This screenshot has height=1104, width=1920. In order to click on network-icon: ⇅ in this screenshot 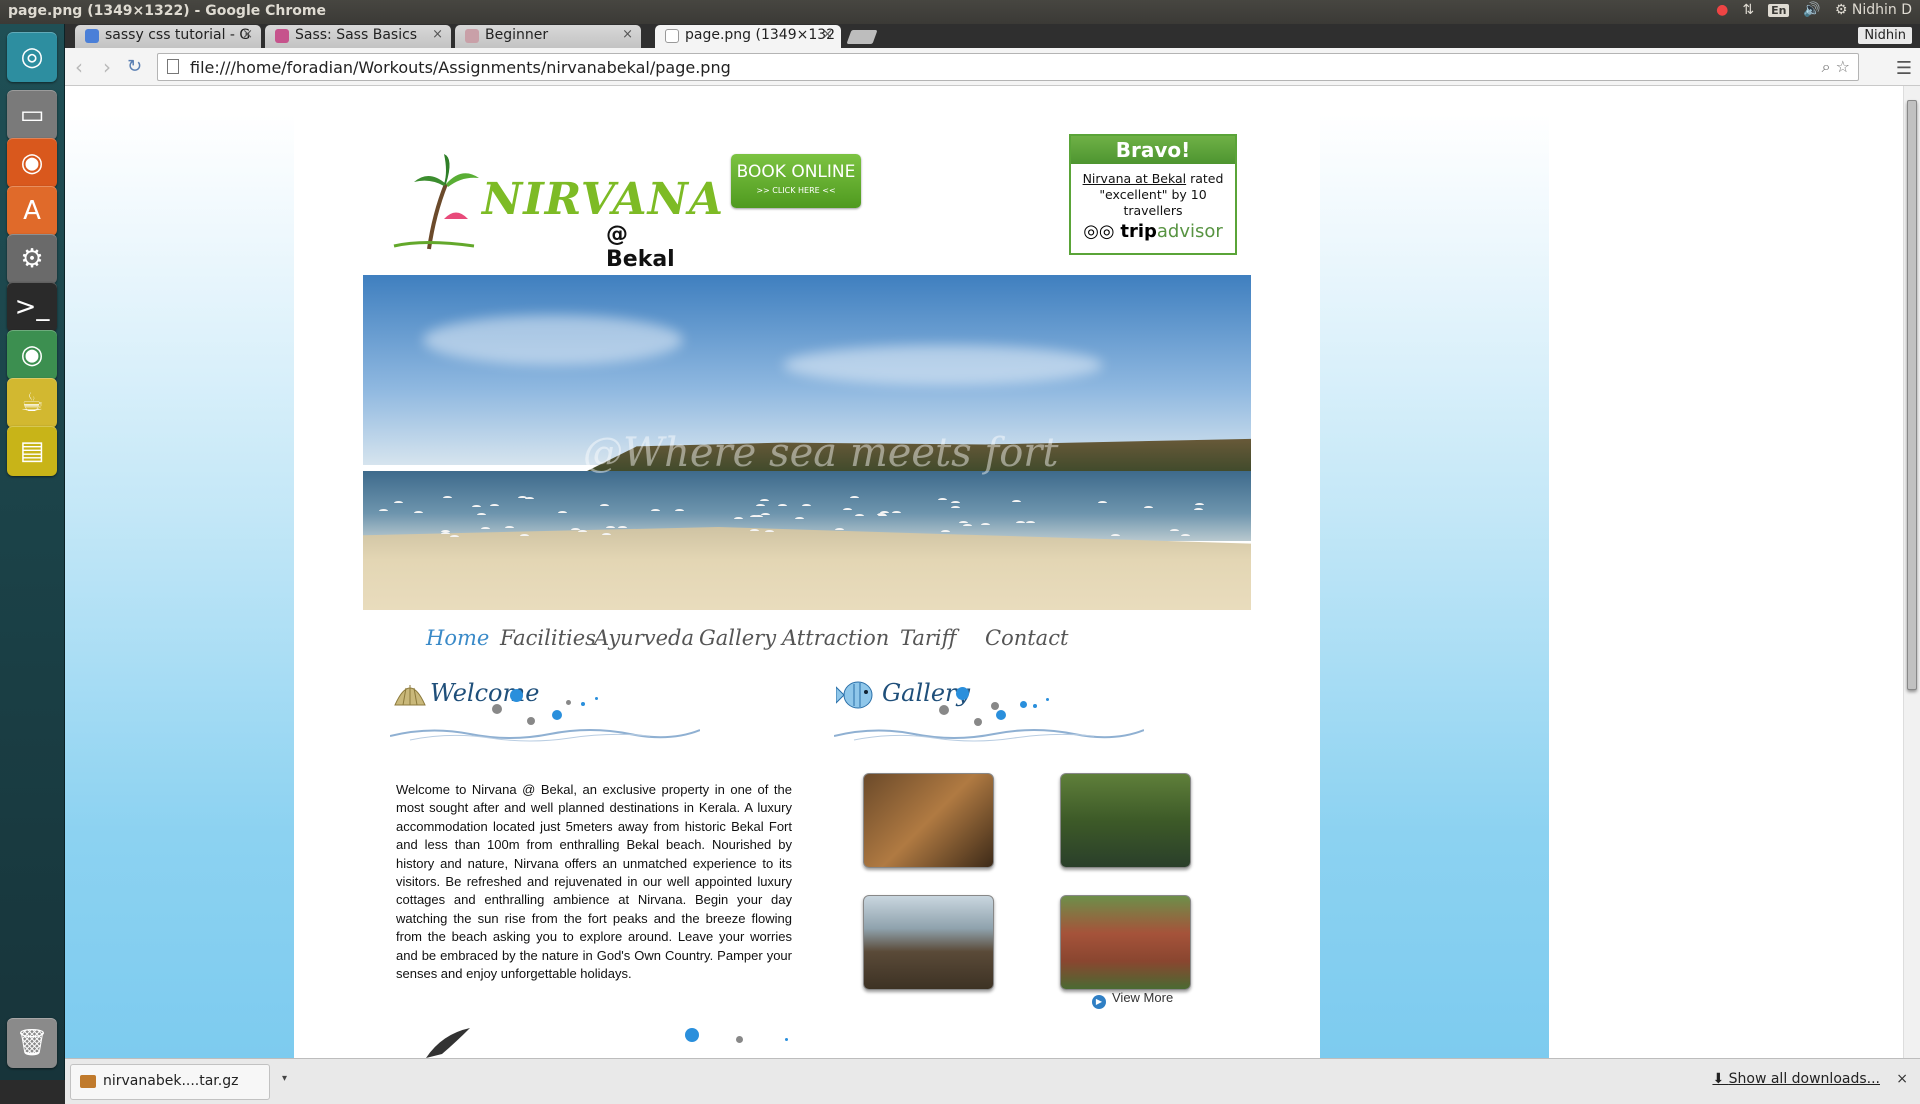, I will do `click(1748, 10)`.